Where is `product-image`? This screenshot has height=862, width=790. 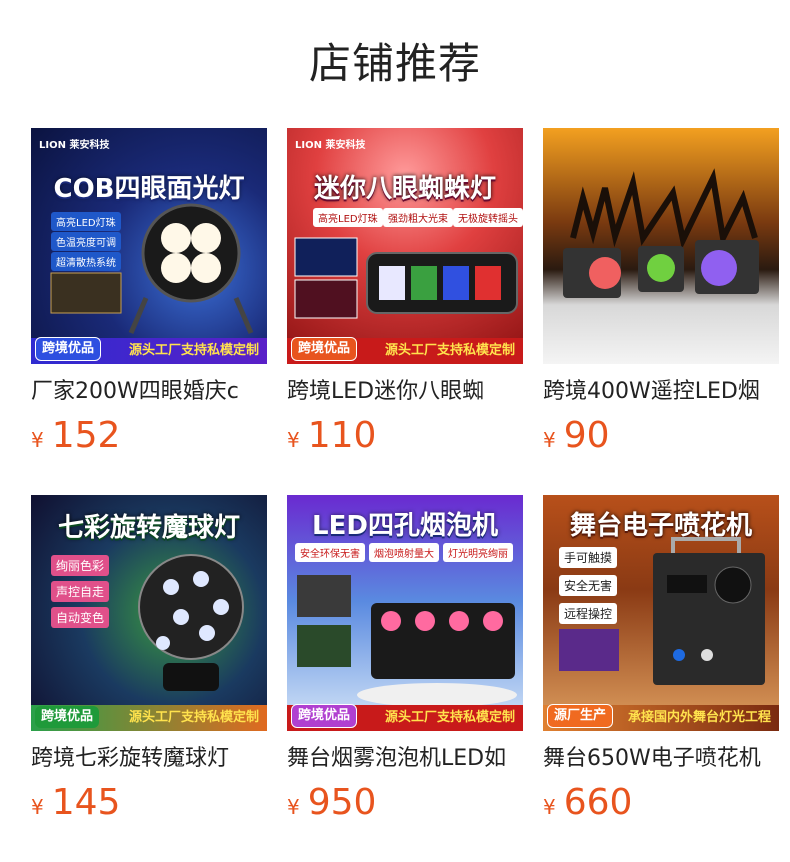 product-image is located at coordinates (661, 246).